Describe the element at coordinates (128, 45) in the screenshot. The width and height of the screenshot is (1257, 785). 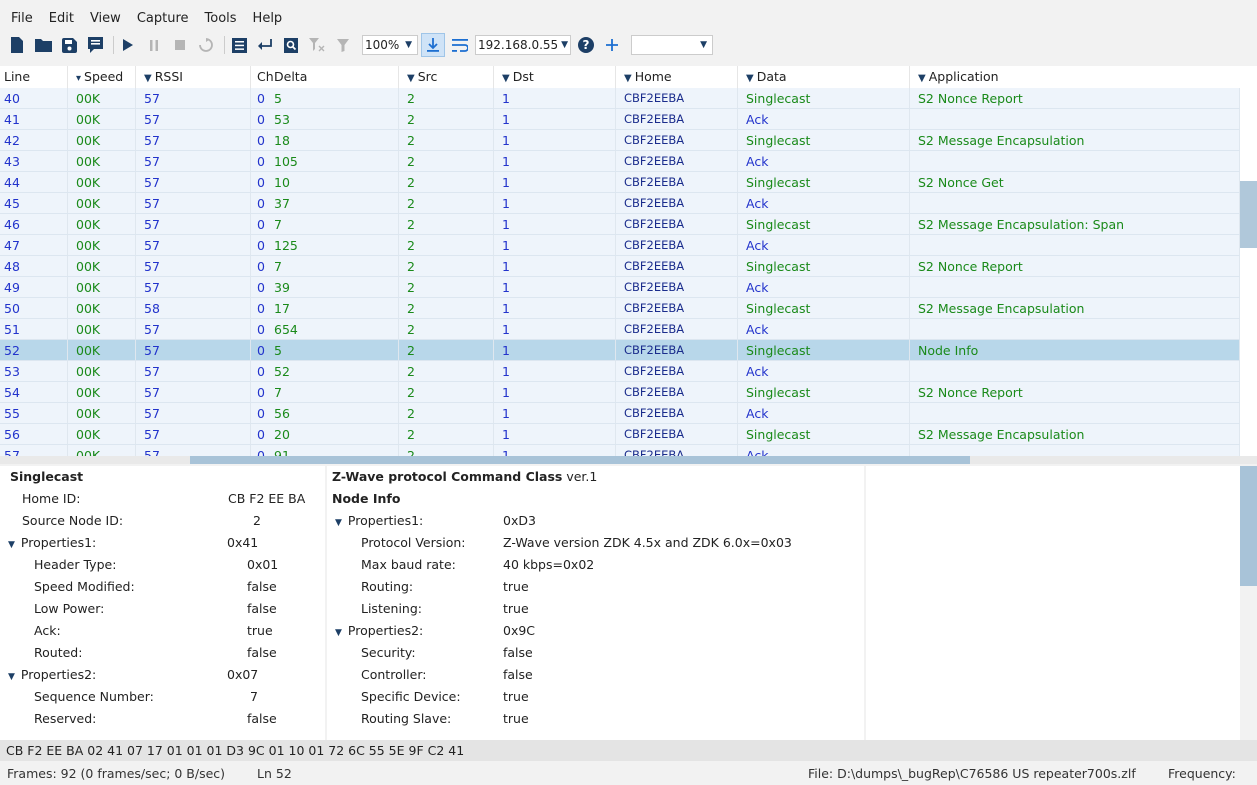
I see `play-icon` at that location.